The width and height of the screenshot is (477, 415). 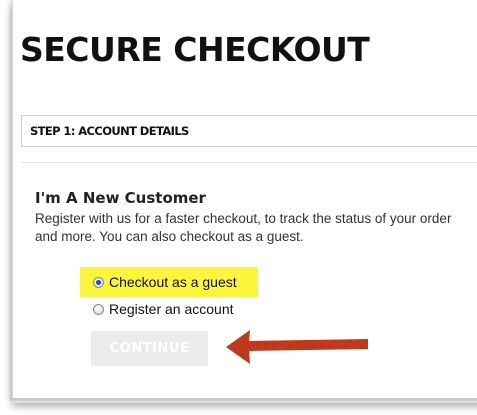 I want to click on step-header: STEP 1: ACCOUNT DETAILS, so click(x=249, y=131).